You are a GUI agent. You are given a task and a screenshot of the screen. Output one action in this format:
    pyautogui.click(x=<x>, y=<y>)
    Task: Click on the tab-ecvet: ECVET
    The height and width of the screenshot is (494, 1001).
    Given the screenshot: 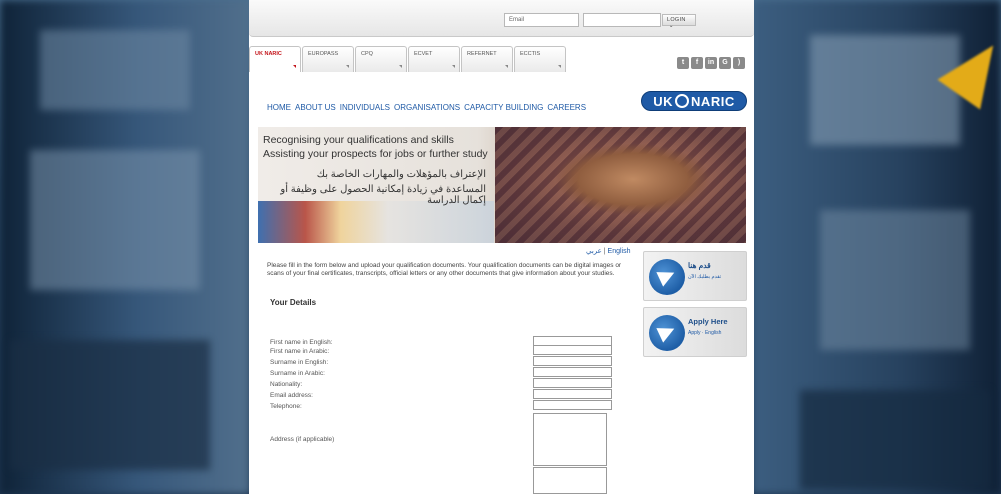 What is the action you would take?
    pyautogui.click(x=434, y=59)
    